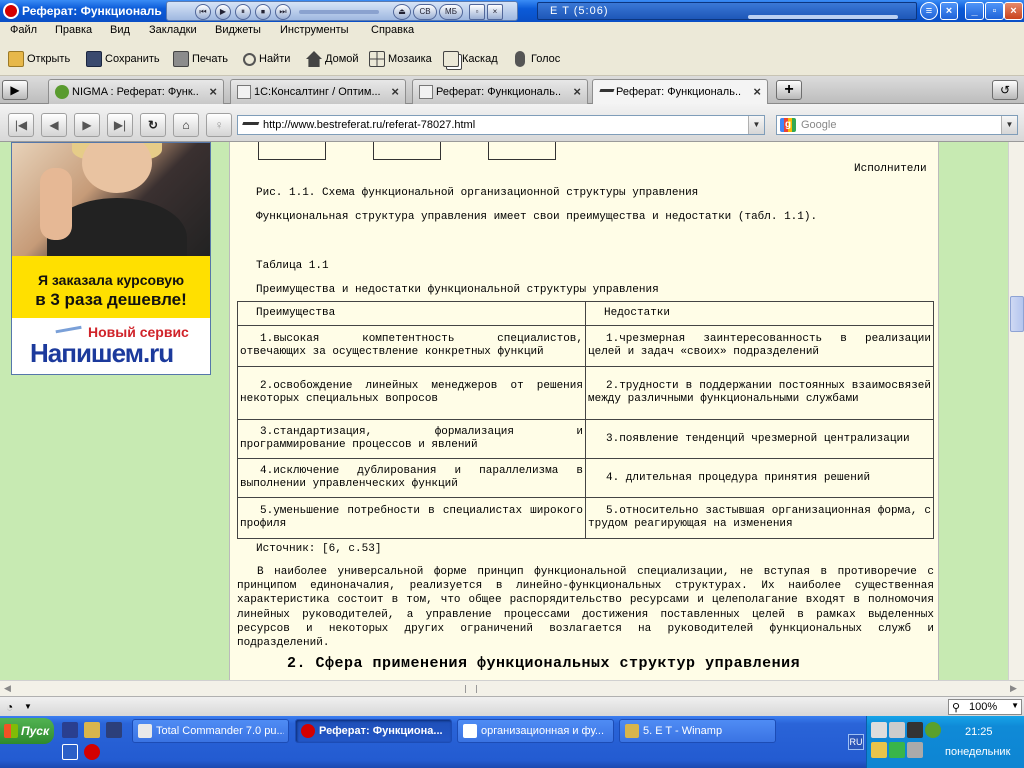  Describe the element at coordinates (915, 750) in the screenshot. I see `tray-speaker-icon` at that location.